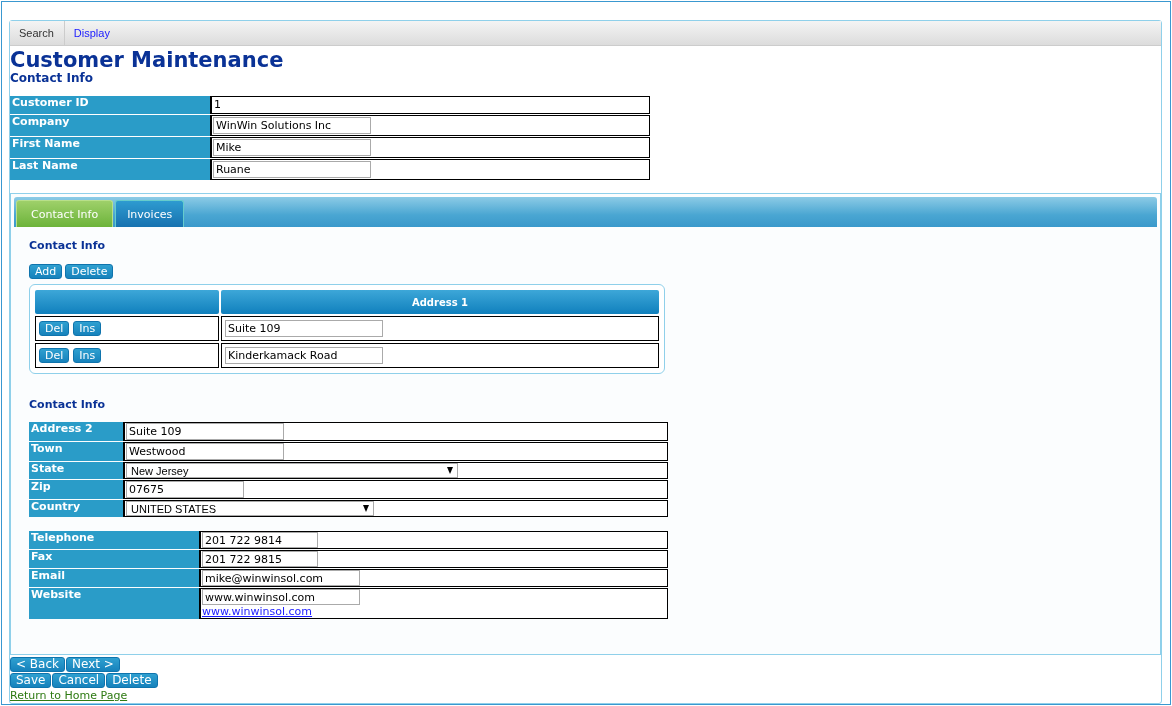 The height and width of the screenshot is (706, 1172). Describe the element at coordinates (76, 470) in the screenshot. I see `field-label: State` at that location.